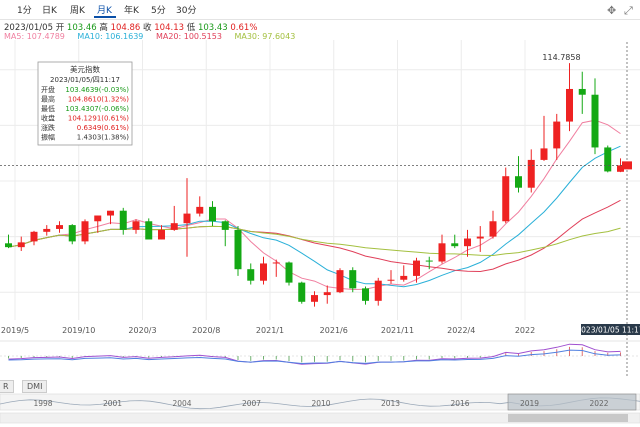 Image resolution: width=640 pixels, height=427 pixels. Describe the element at coordinates (461, 330) in the screenshot. I see `x-tick-label: 2022/4` at that location.